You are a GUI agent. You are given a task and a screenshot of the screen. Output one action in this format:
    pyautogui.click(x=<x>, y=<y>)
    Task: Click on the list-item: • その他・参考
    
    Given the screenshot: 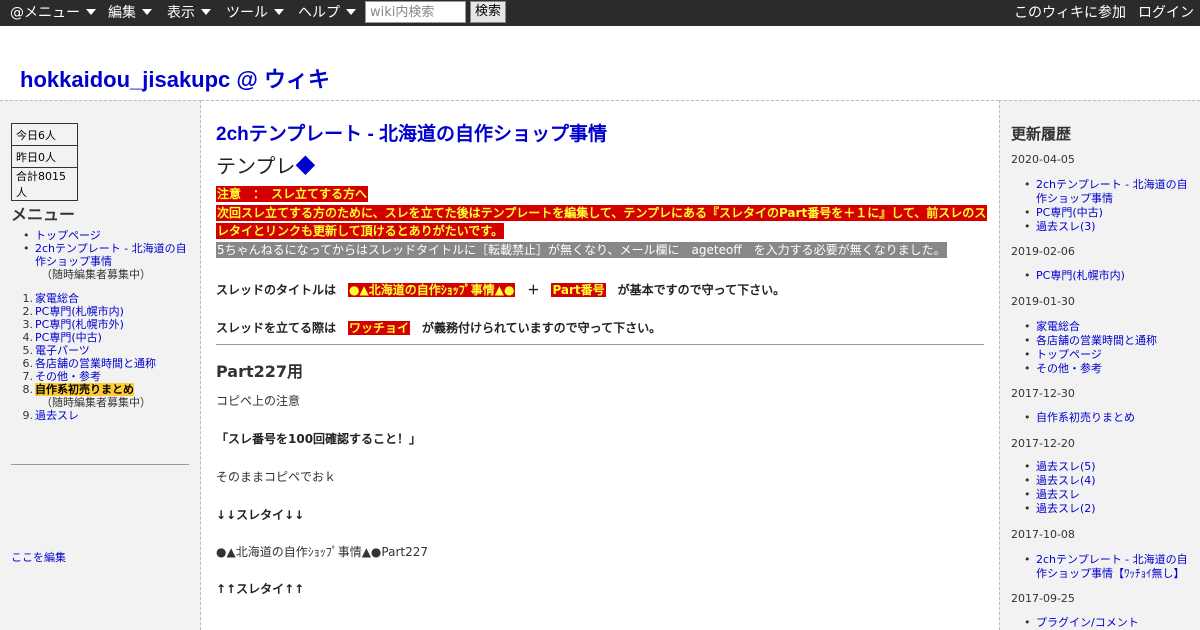 What is the action you would take?
    pyautogui.click(x=1063, y=368)
    